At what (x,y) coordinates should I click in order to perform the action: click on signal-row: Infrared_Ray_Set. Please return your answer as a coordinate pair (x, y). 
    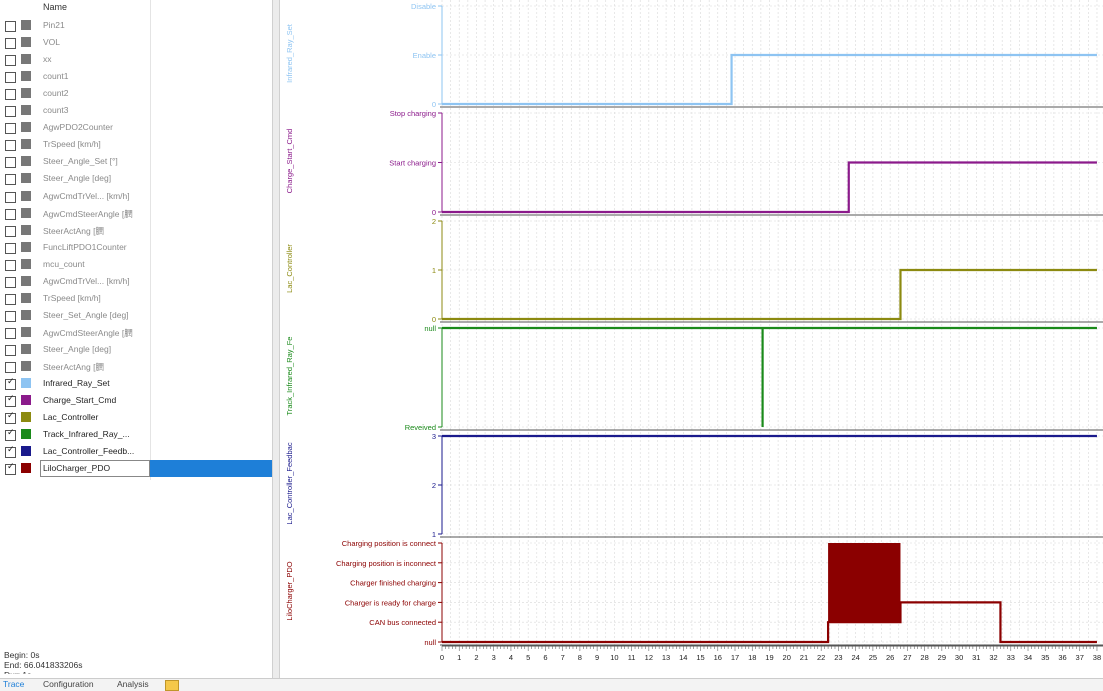
    Looking at the image, I should click on (136, 383).